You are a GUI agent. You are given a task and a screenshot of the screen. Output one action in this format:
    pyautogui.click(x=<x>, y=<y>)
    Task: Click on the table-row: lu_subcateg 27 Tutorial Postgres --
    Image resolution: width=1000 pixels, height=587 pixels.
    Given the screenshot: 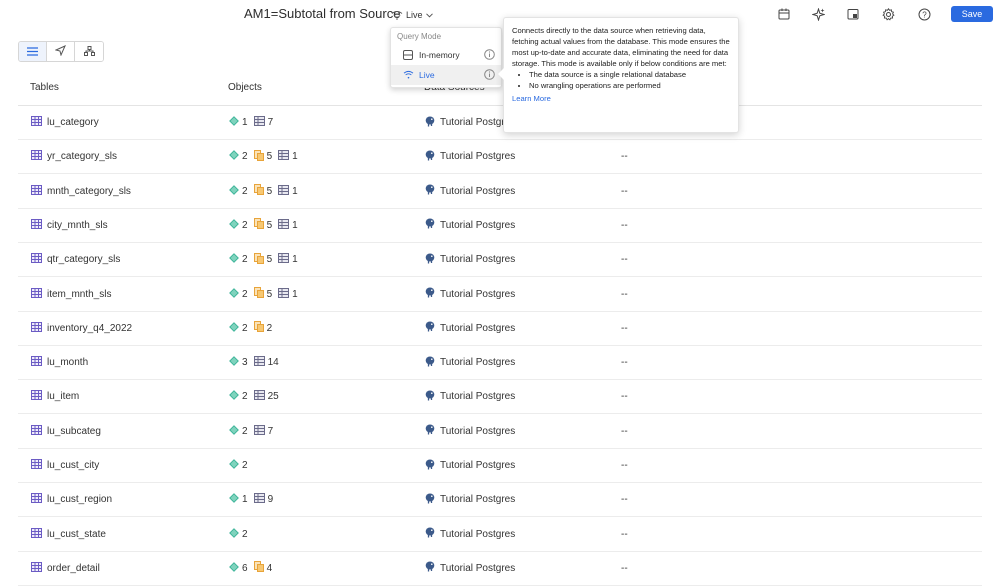 What is the action you would take?
    pyautogui.click(x=500, y=432)
    